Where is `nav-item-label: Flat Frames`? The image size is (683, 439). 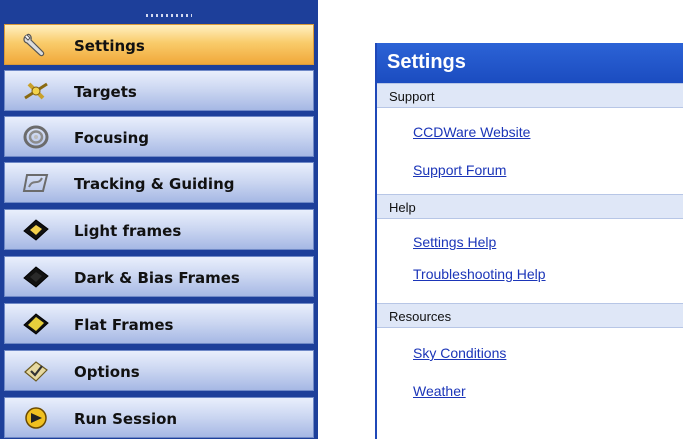 nav-item-label: Flat Frames is located at coordinates (124, 325).